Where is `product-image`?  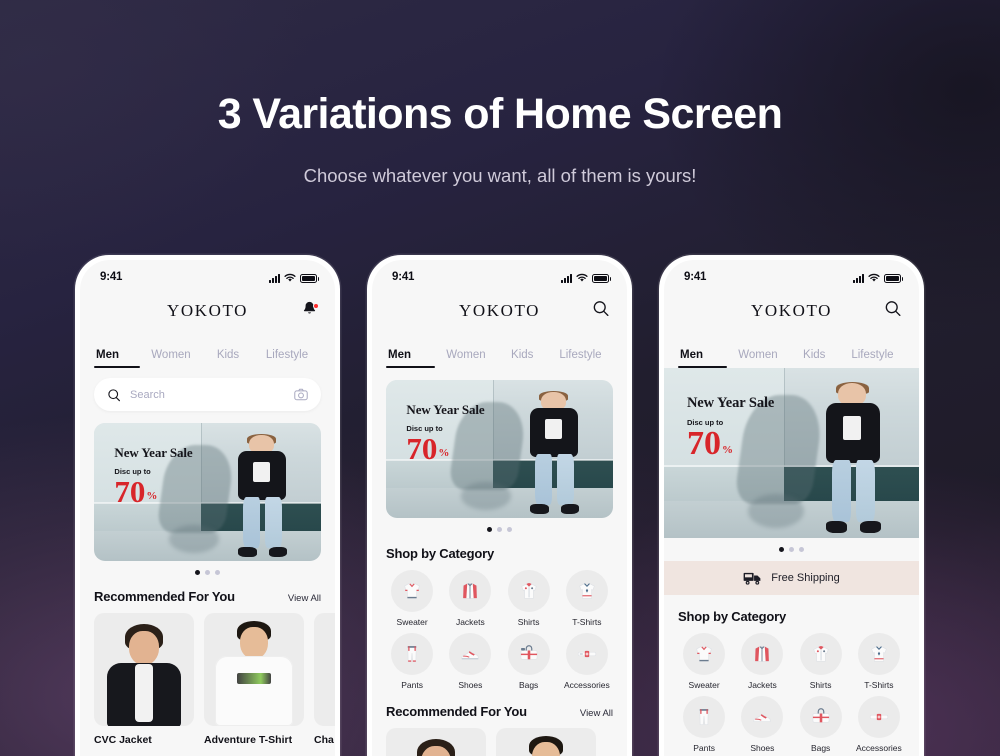
product-image is located at coordinates (546, 742).